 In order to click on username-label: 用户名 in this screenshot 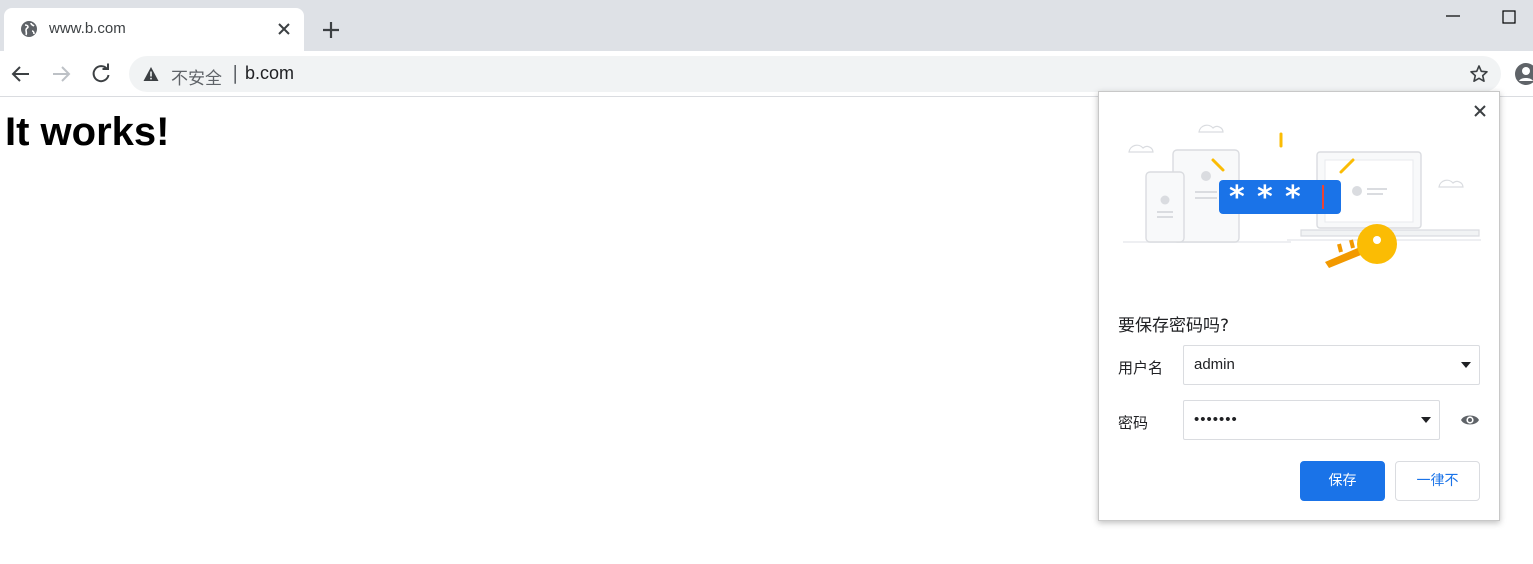, I will do `click(1141, 368)`.